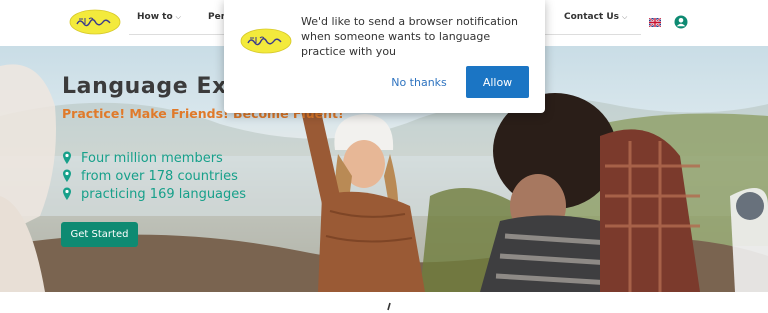 The height and width of the screenshot is (313, 768). I want to click on stat-text: practicing 169 languages, so click(164, 194).